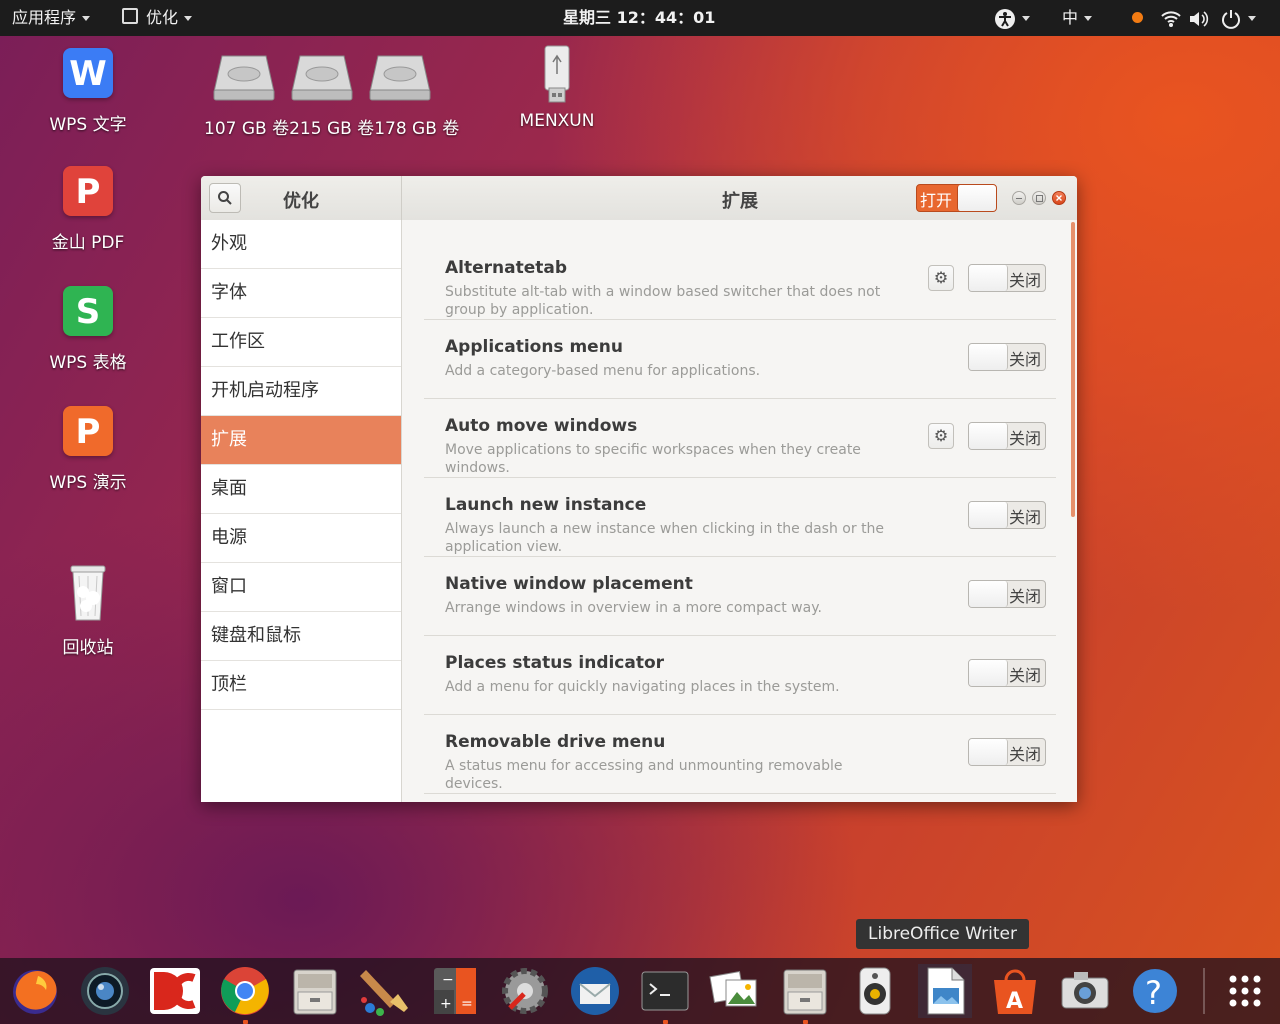 Image resolution: width=1280 pixels, height=1024 pixels. I want to click on toggle-knob, so click(988, 594).